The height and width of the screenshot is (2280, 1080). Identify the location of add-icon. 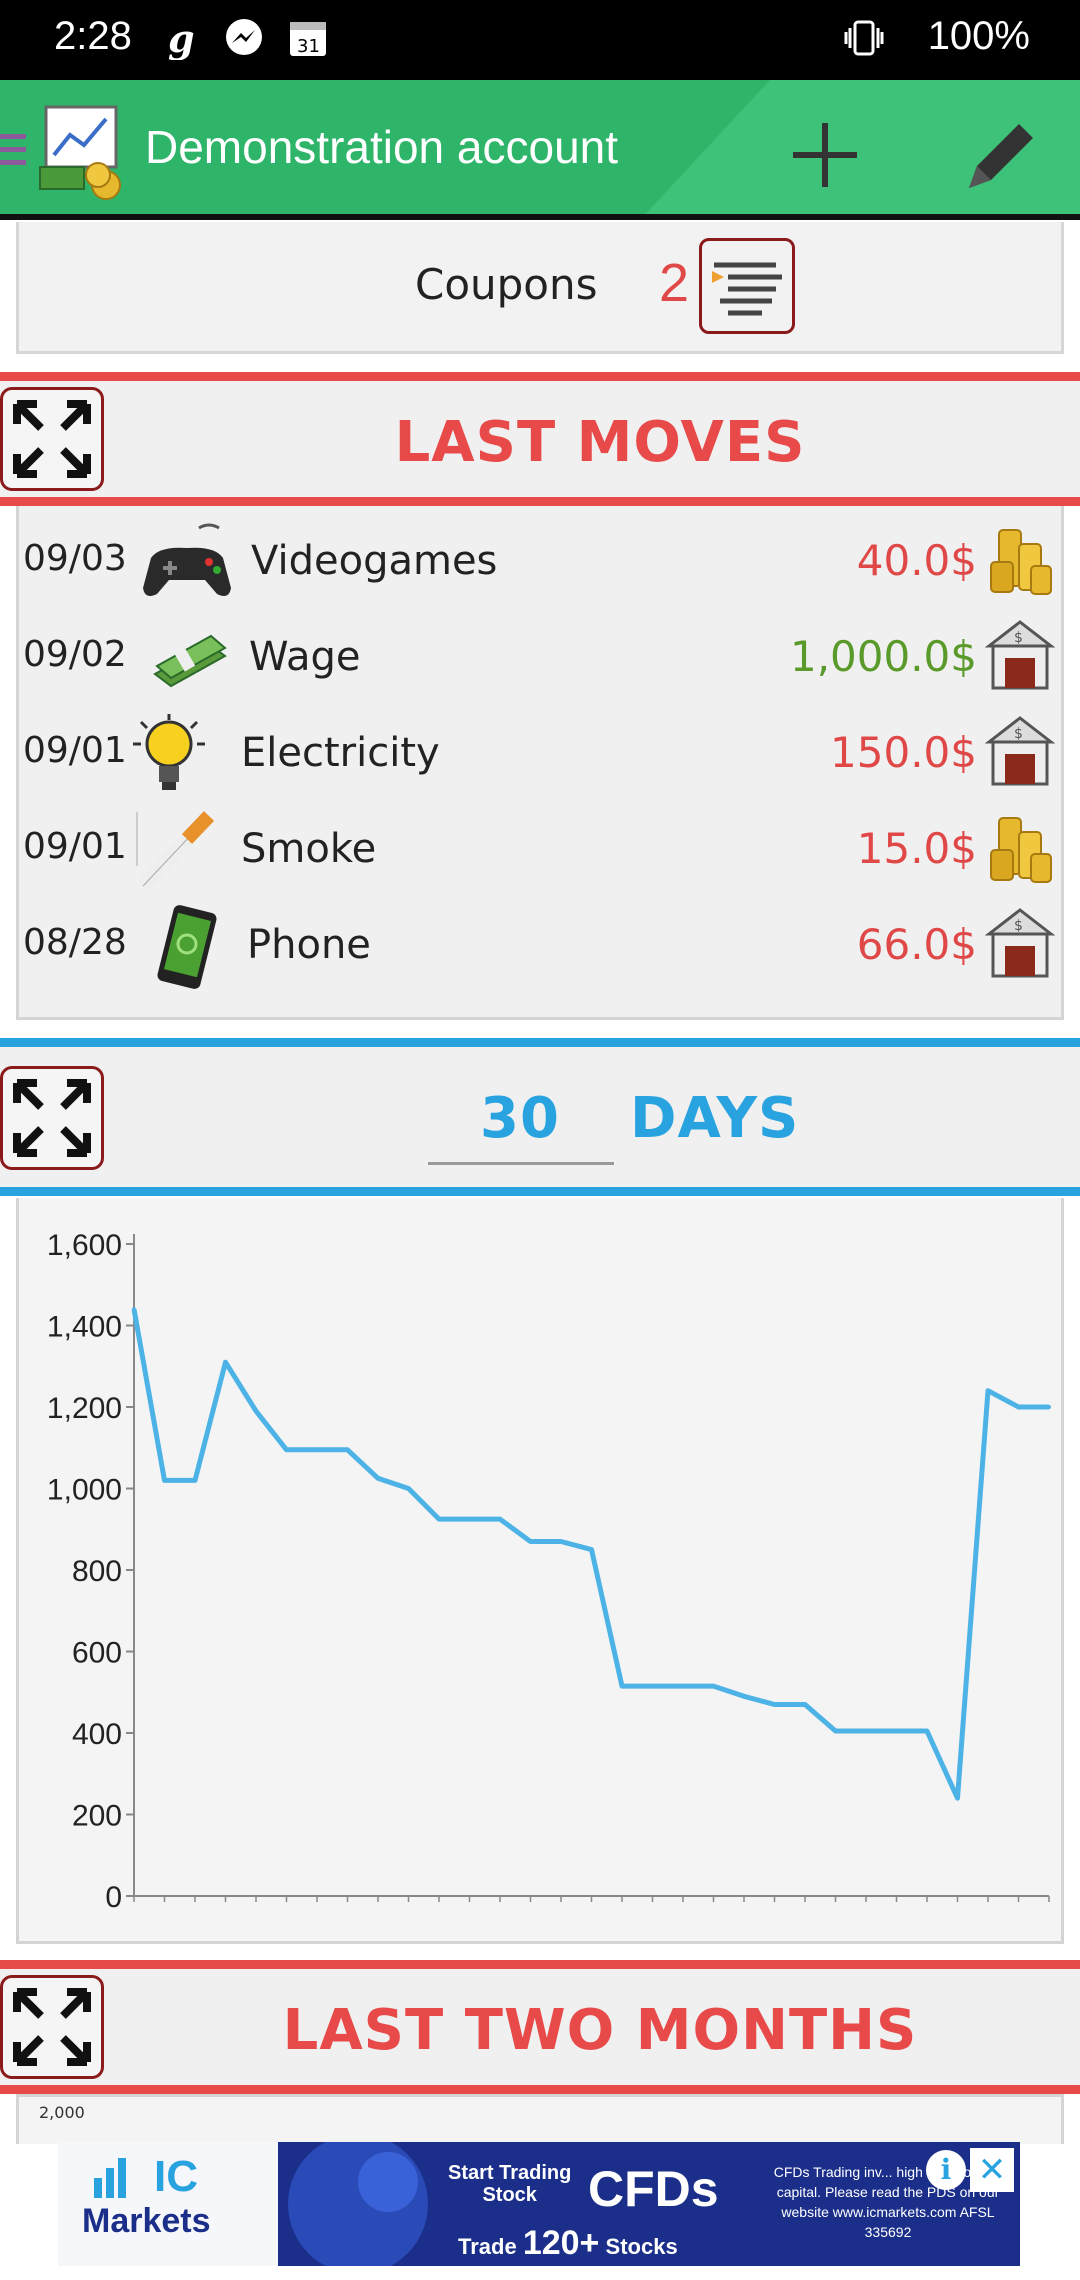
(825, 155).